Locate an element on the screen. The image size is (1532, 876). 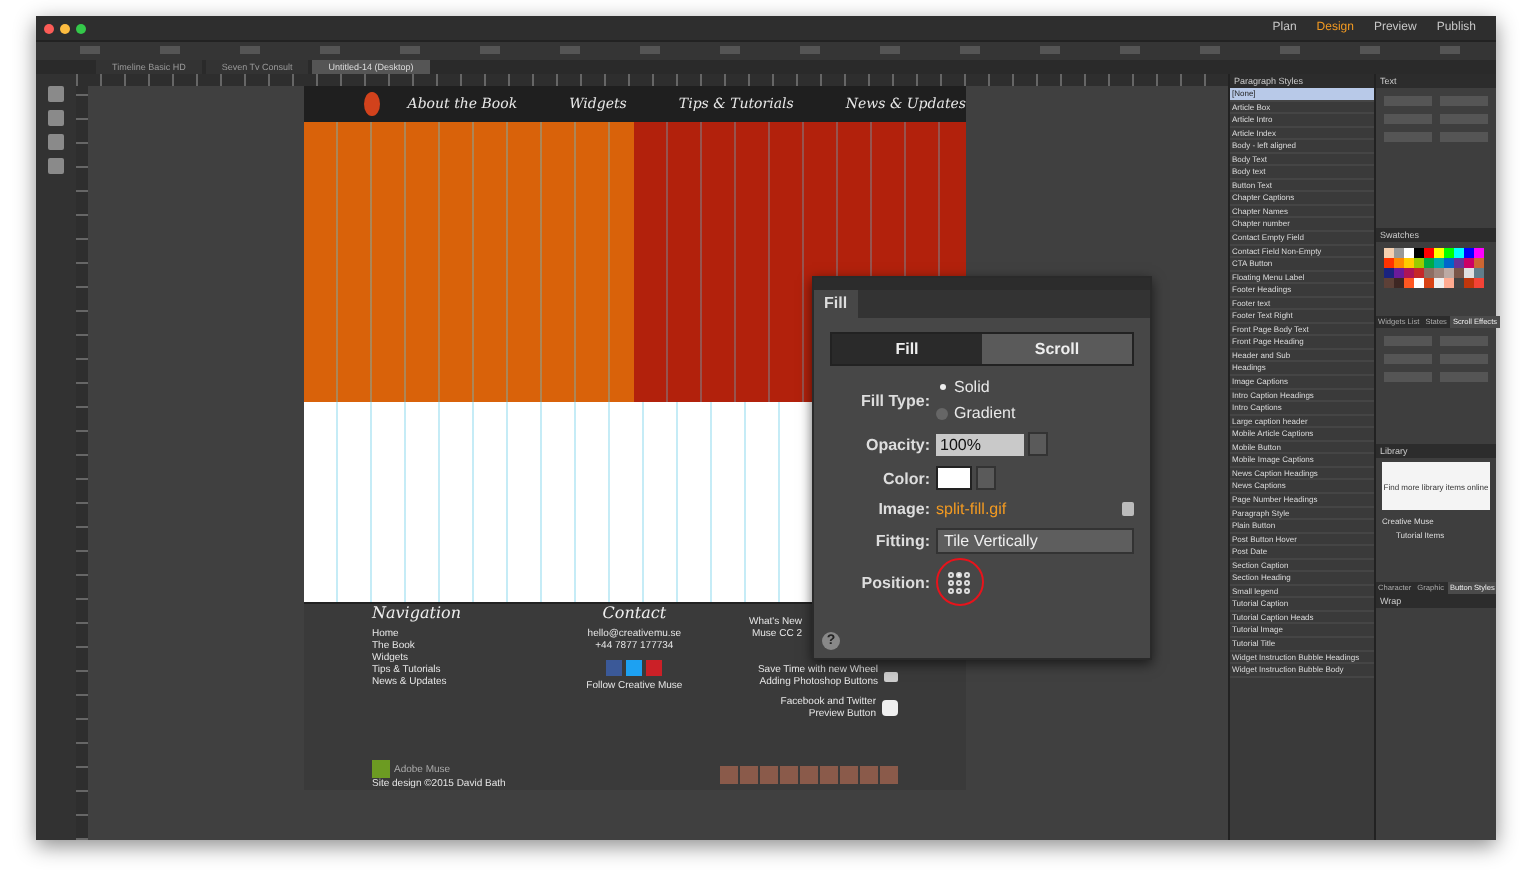
image-link: split-fill.gif is located at coordinates (971, 509).